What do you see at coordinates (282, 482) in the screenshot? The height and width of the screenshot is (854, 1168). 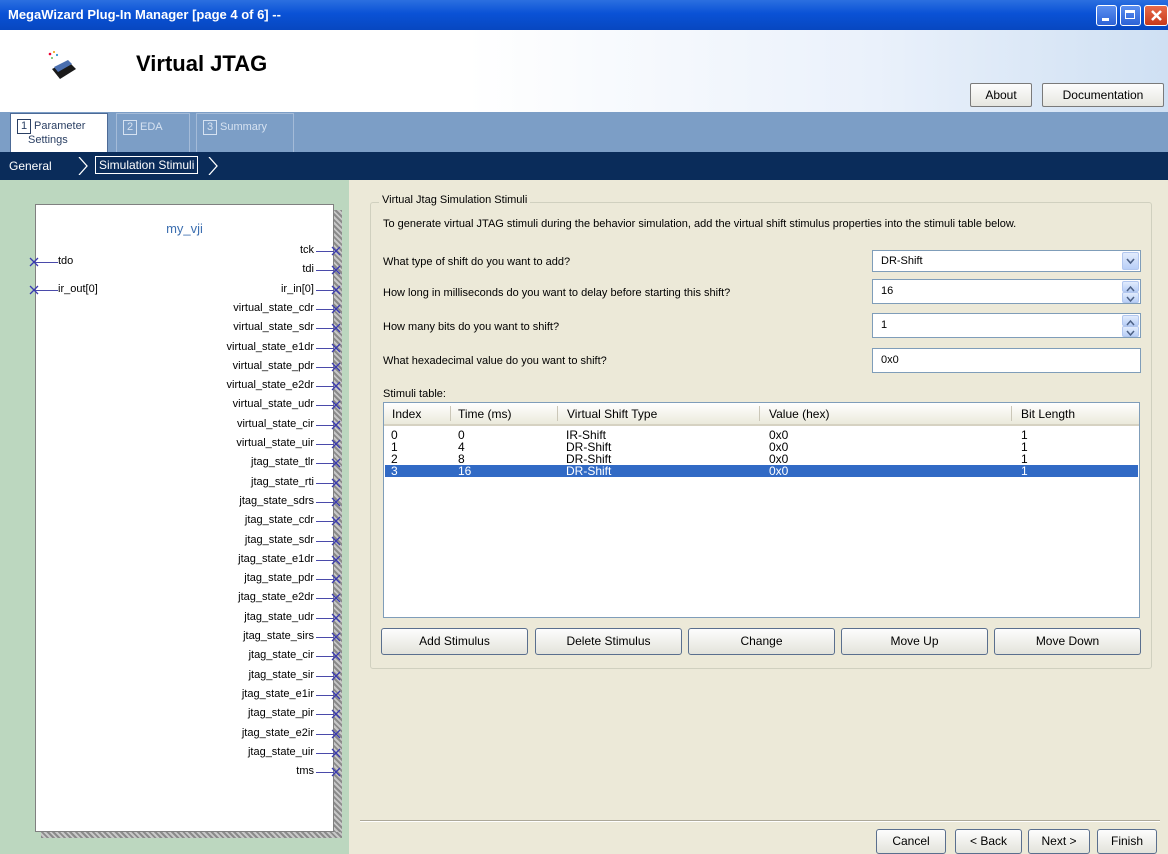 I see `output-pin-label: jtag_state_rti` at bounding box center [282, 482].